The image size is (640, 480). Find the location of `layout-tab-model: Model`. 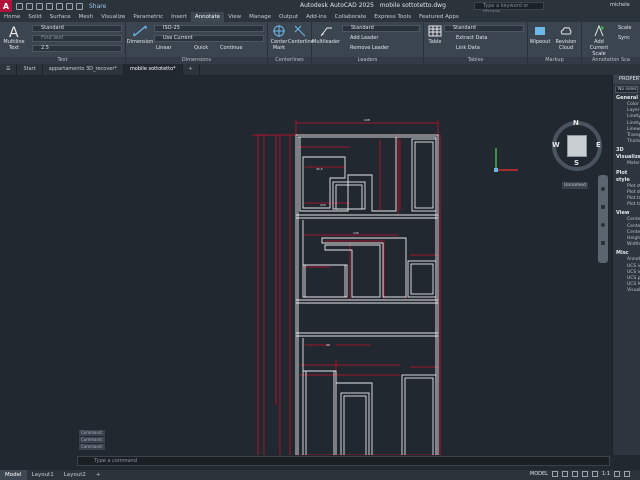

layout-tab-model: Model is located at coordinates (13, 475).